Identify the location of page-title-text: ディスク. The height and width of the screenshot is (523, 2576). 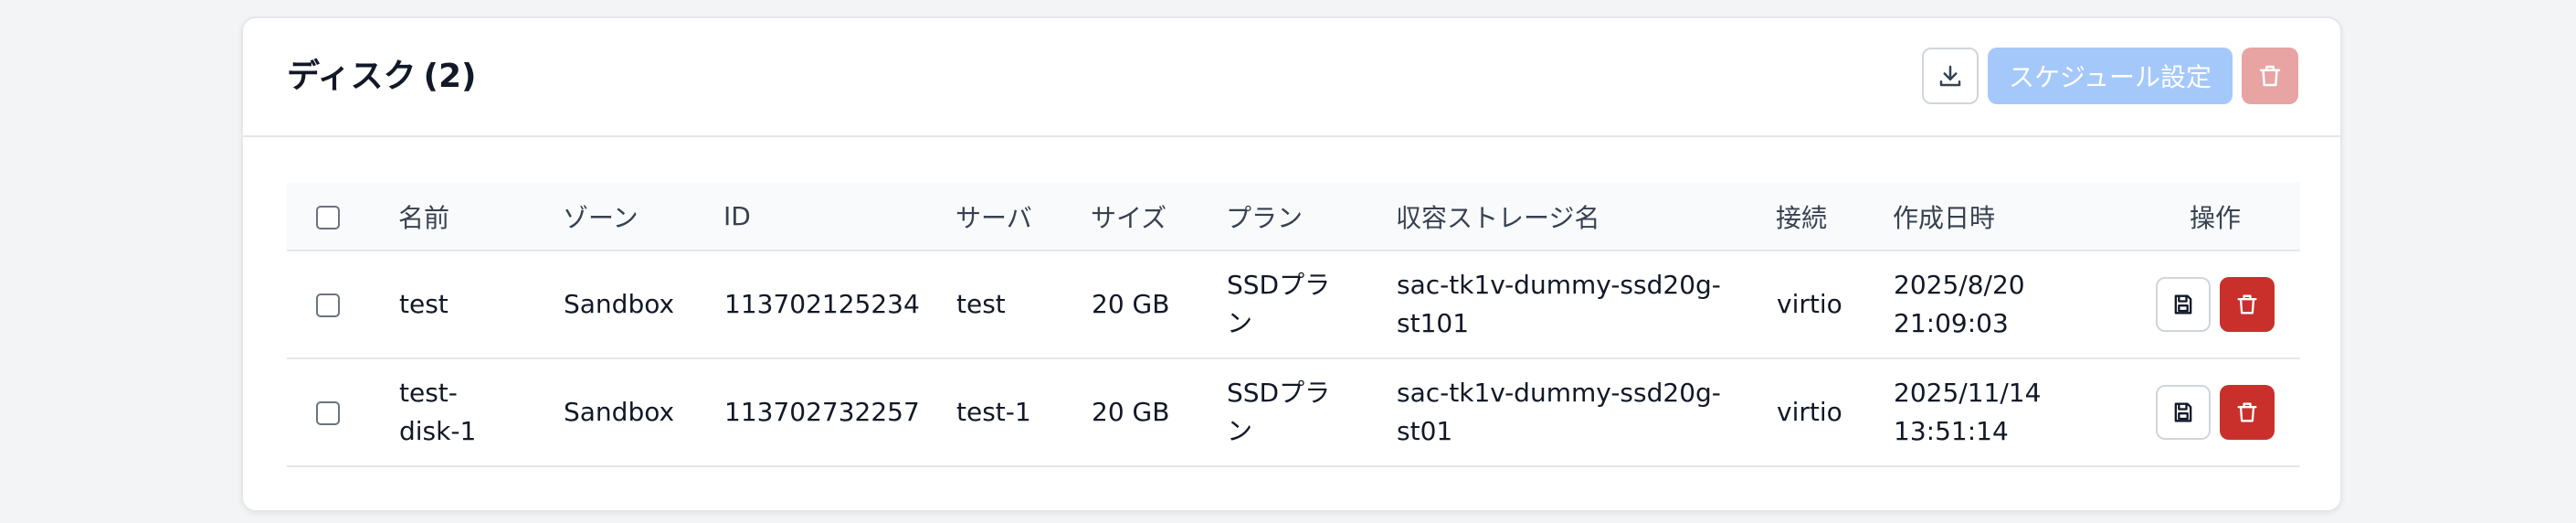
(352, 76).